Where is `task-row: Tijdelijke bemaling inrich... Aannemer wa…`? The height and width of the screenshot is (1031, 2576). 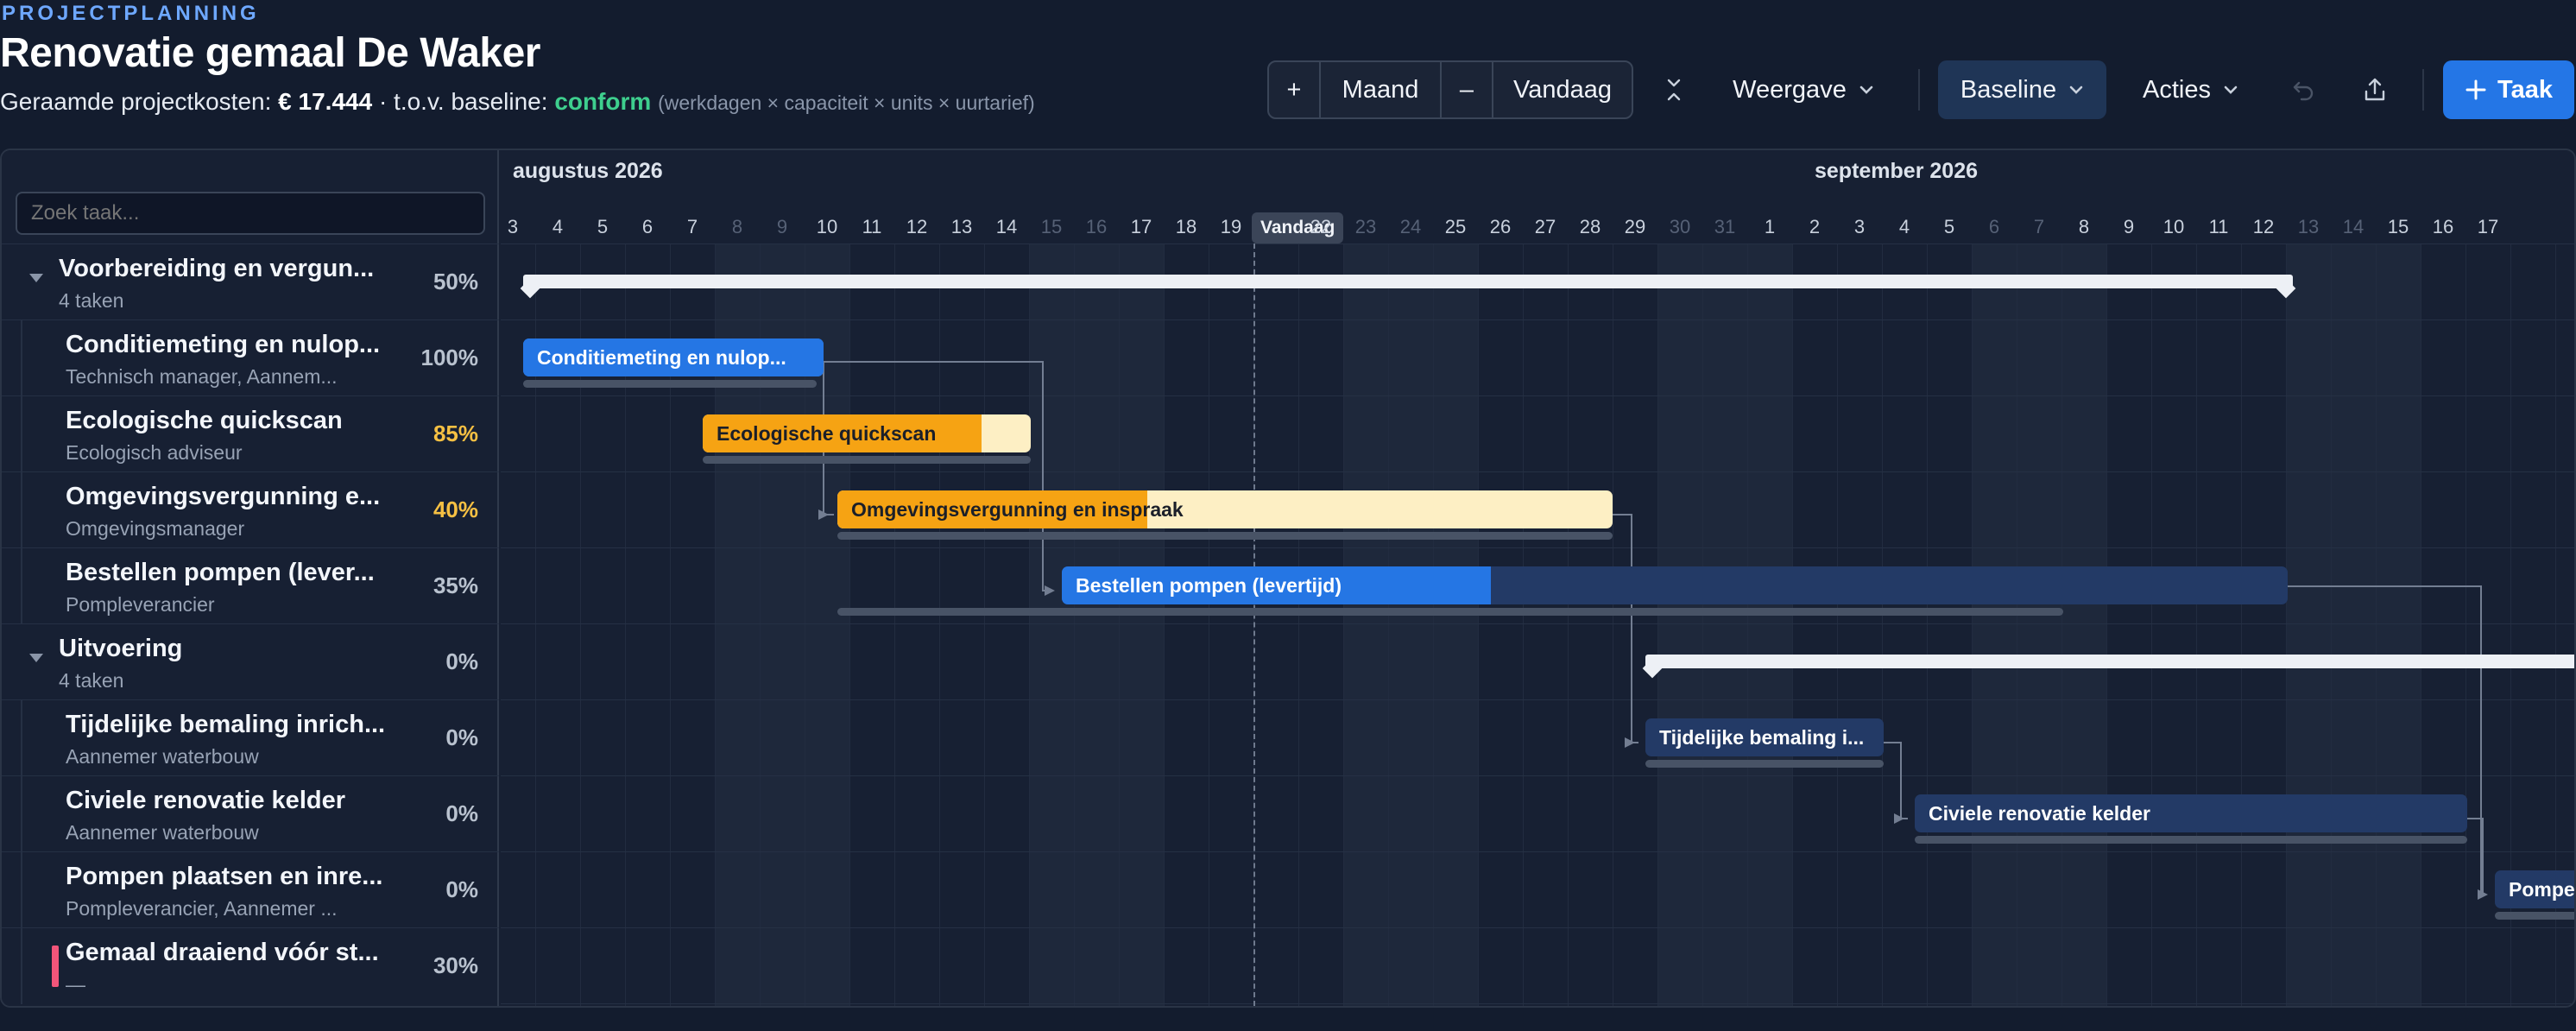 task-row: Tijdelijke bemaling inrich... Aannemer wa… is located at coordinates (250, 737).